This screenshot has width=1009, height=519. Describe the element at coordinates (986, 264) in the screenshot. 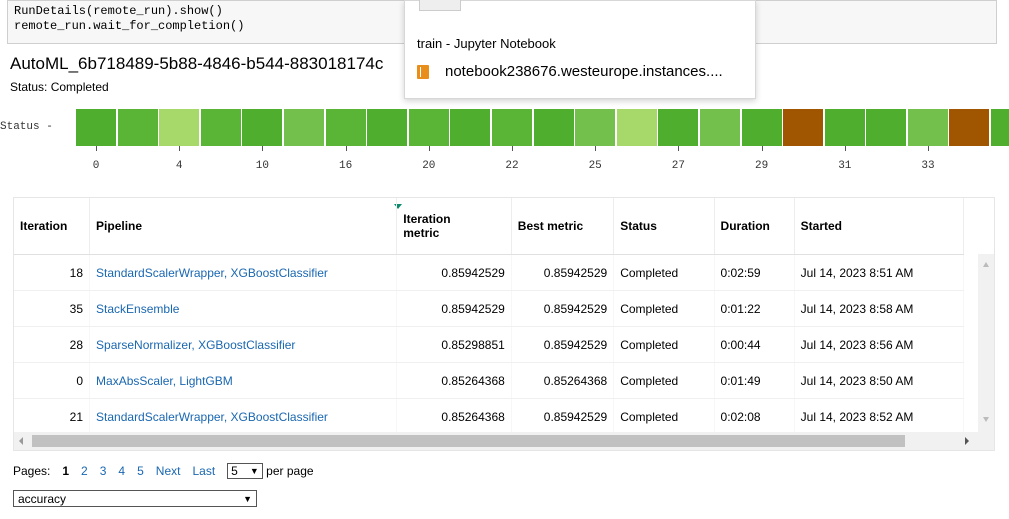

I see `scroll-up-icon` at that location.